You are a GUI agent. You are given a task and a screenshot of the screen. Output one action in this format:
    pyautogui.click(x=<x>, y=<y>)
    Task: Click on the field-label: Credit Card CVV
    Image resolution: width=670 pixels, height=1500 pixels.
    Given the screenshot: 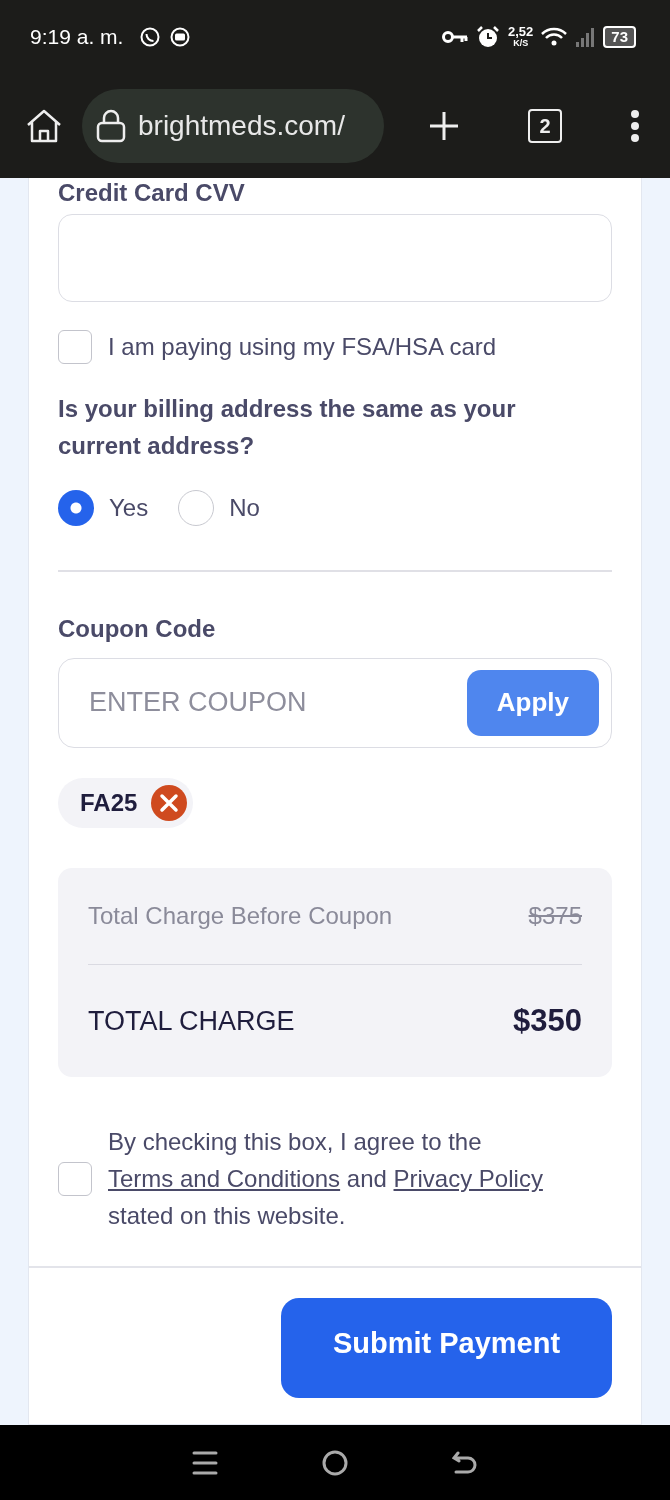 What is the action you would take?
    pyautogui.click(x=152, y=193)
    